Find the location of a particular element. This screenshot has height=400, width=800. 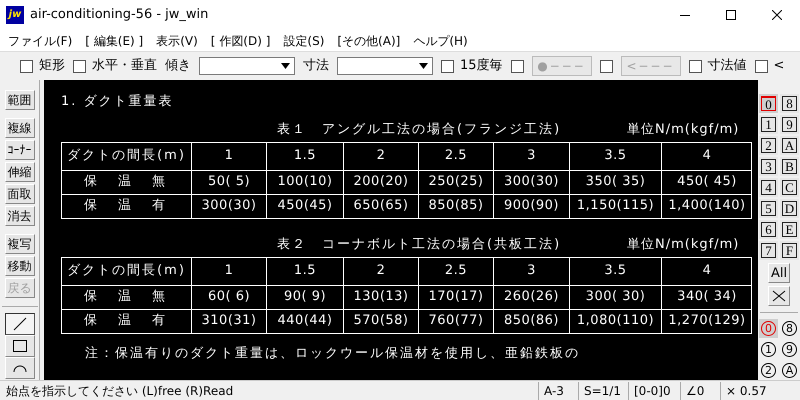

table-cell: 450( 45) is located at coordinates (706, 182).